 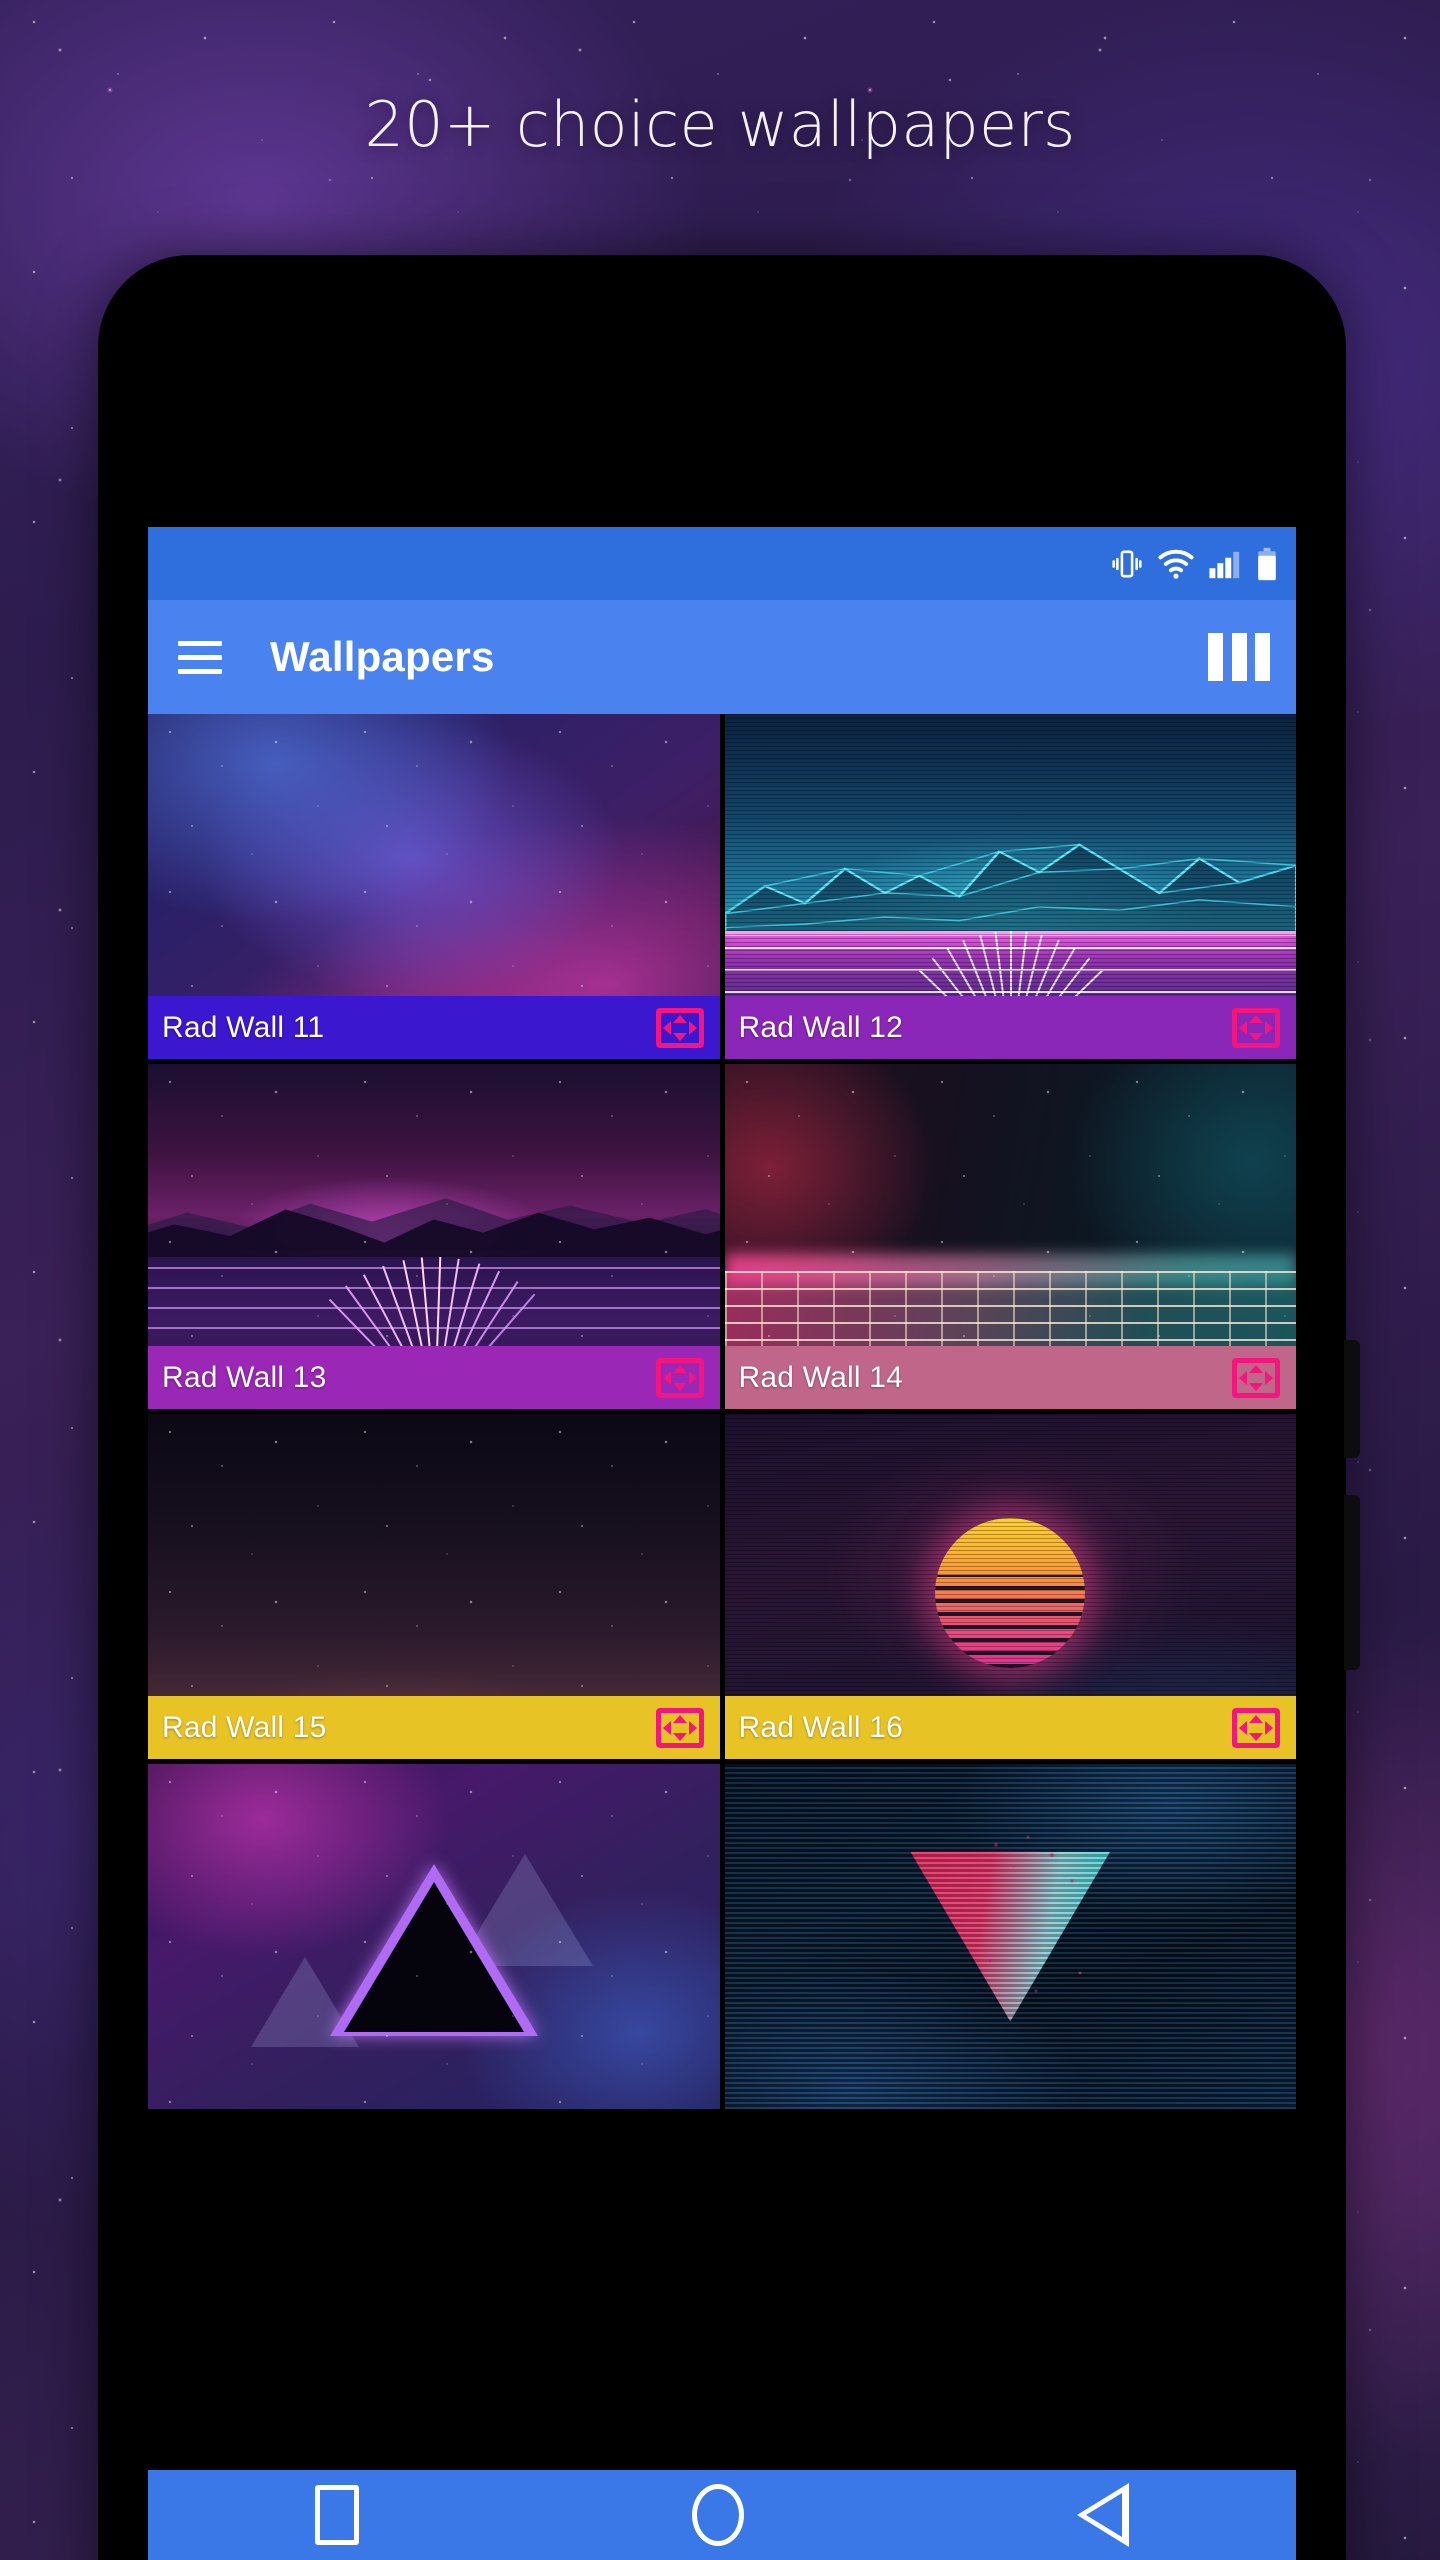 I want to click on wallpaper-label: Rad Wall 13, so click(x=244, y=1377).